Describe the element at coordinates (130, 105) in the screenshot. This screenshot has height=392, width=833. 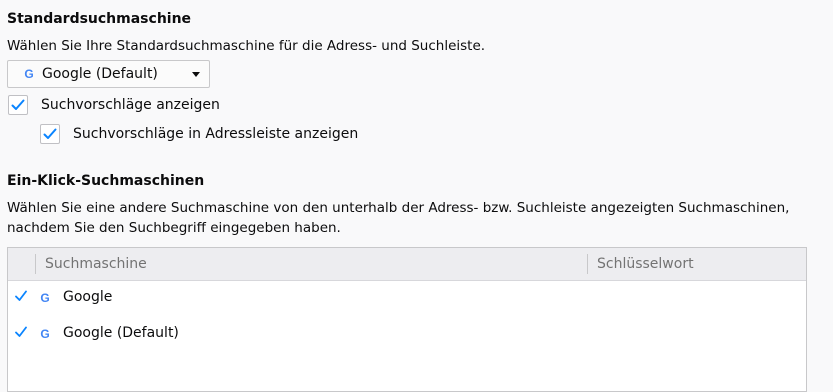
I see `show-suggestions-label: Suchvorschläge anzeigen` at that location.